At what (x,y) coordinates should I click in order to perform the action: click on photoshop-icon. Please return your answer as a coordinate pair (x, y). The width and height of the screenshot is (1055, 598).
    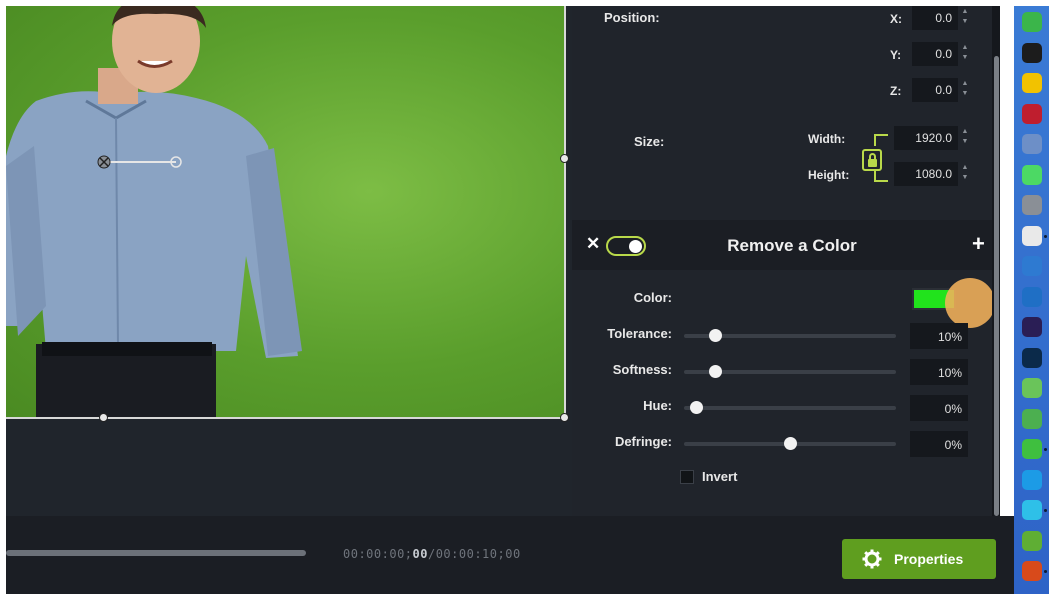
    Looking at the image, I should click on (1032, 357).